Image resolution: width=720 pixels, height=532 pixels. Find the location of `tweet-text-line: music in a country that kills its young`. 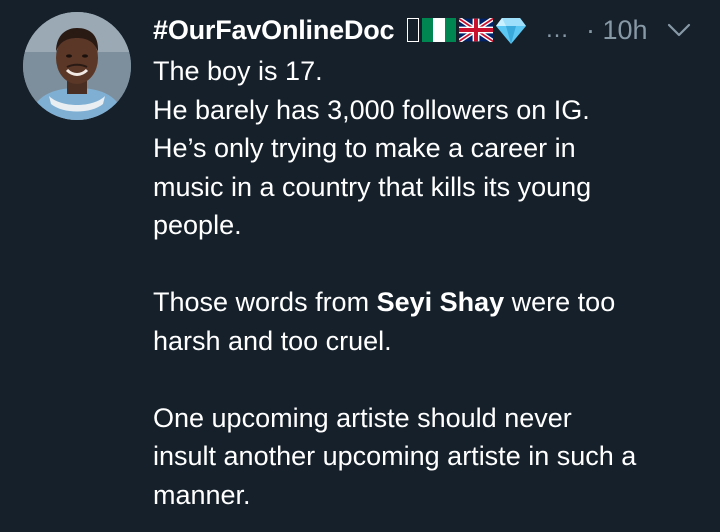

tweet-text-line: music in a country that kills its young is located at coordinates (372, 186).